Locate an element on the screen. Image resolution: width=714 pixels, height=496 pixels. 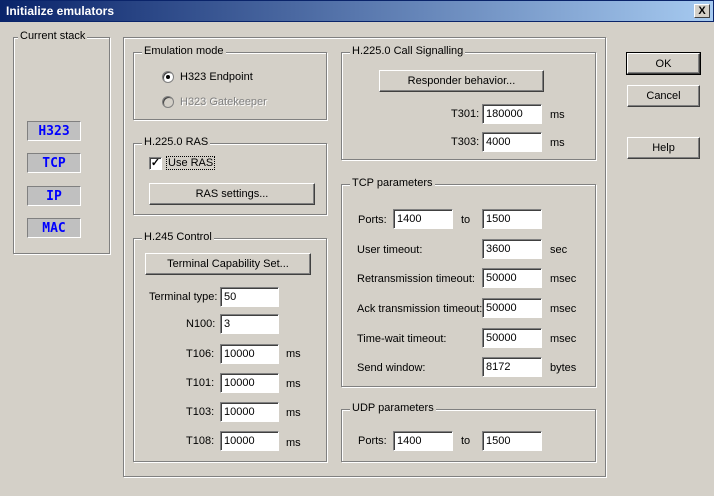
t108-input: 10000 is located at coordinates (249, 441).